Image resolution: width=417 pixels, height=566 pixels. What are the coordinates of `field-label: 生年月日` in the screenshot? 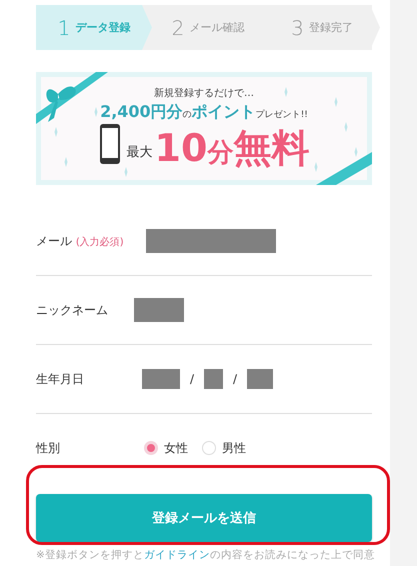 It's located at (60, 379).